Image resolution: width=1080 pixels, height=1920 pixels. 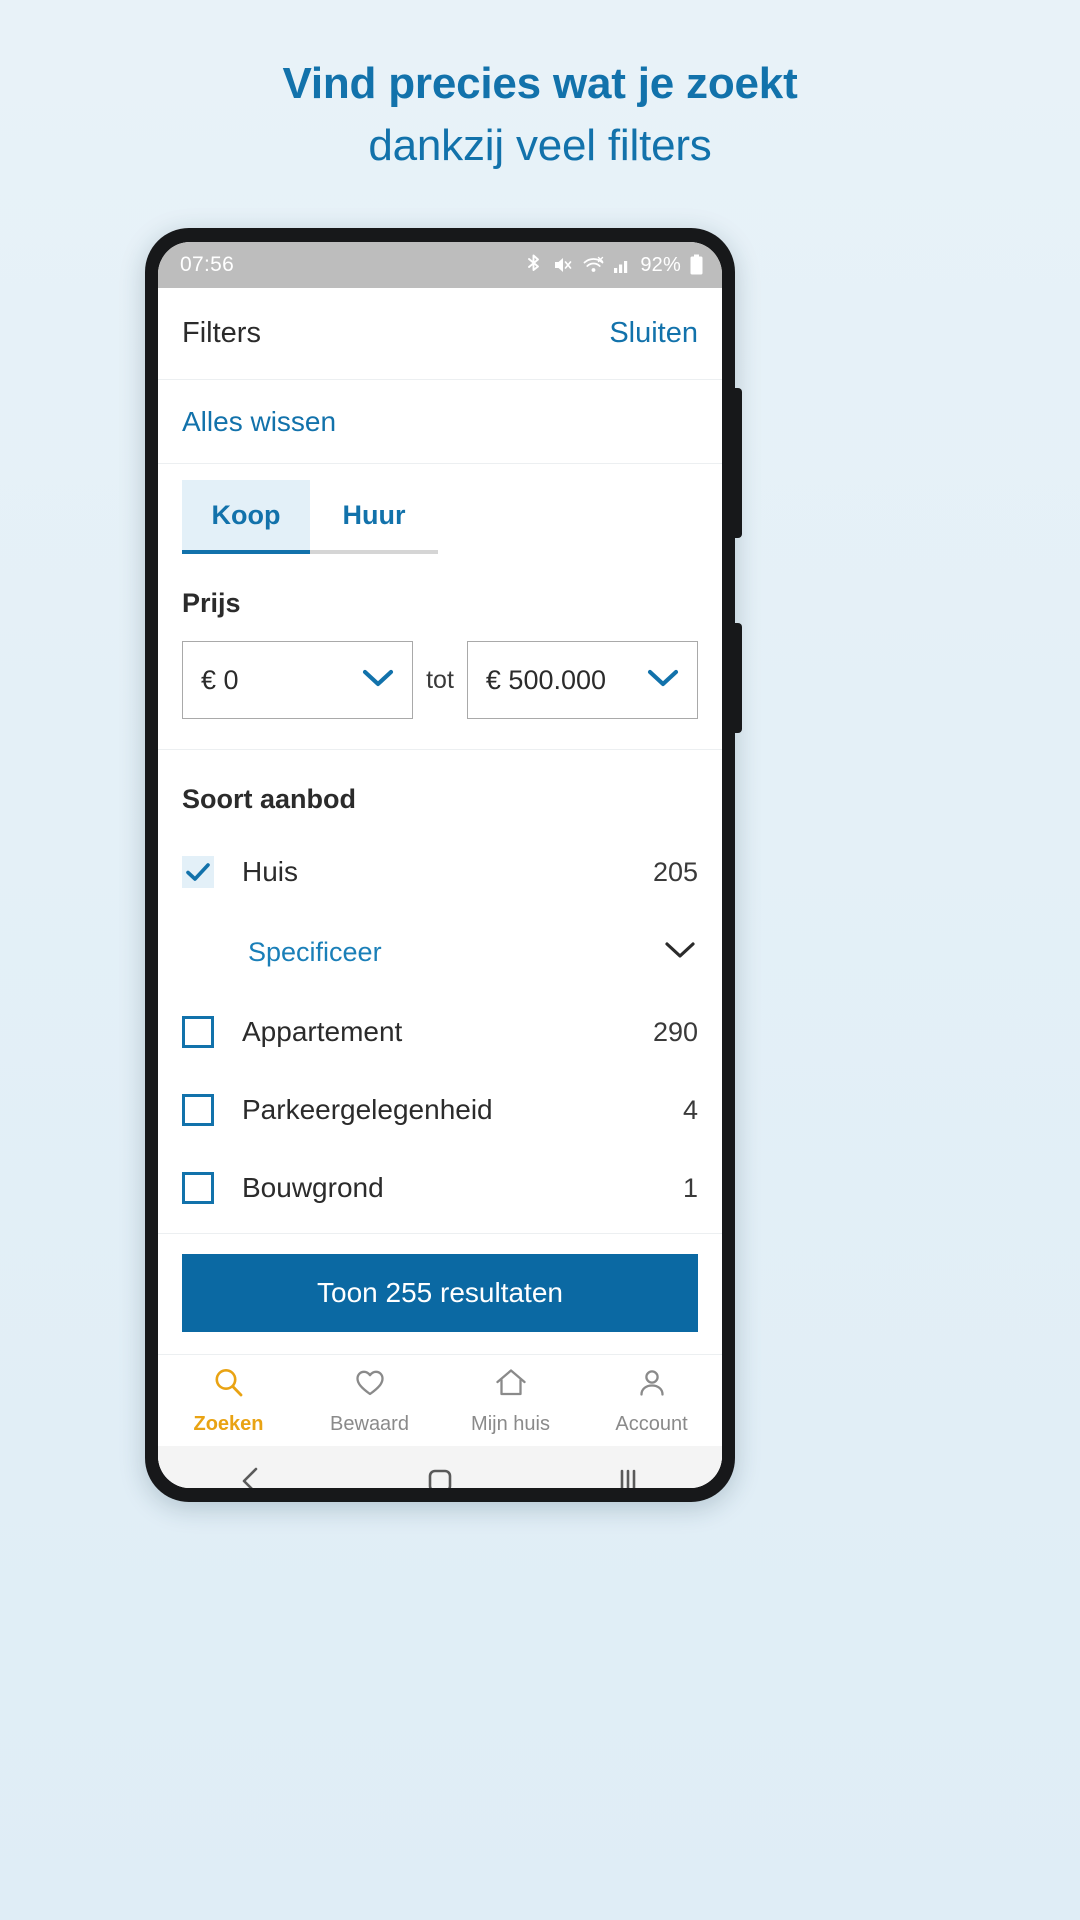 What do you see at coordinates (269, 799) in the screenshot?
I see `offer-type-section-title: Soort aanbod` at bounding box center [269, 799].